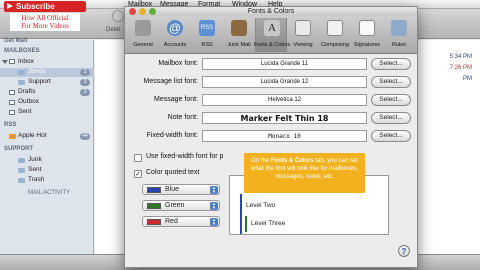 The width and height of the screenshot is (480, 270). What do you see at coordinates (12, 136) in the screenshot?
I see `rss-icon` at bounding box center [12, 136].